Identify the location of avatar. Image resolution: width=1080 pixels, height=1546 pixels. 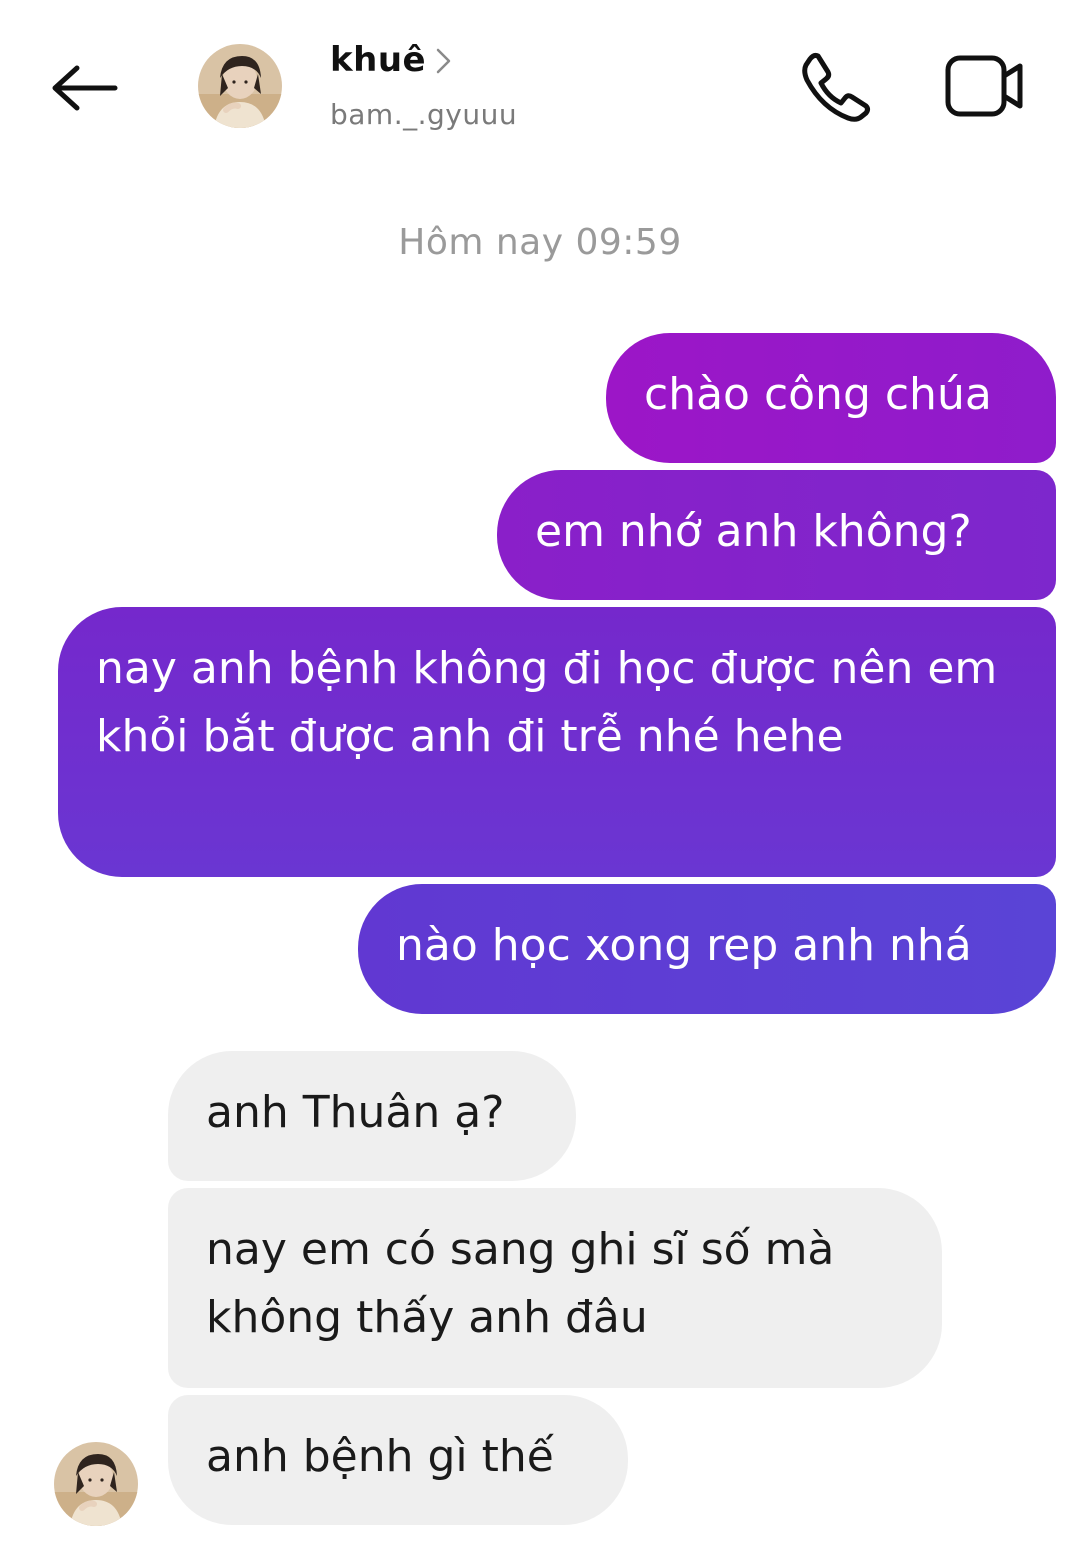
(240, 86).